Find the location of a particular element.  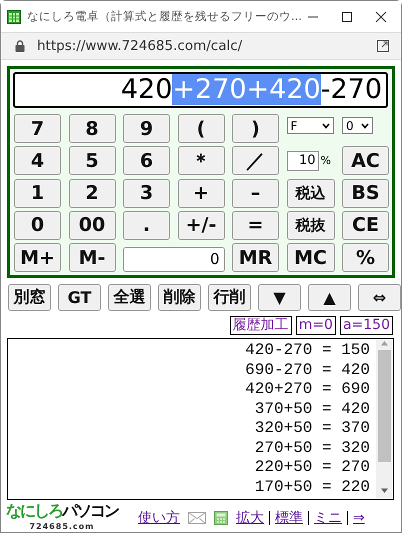

close-icon is located at coordinates (381, 16).